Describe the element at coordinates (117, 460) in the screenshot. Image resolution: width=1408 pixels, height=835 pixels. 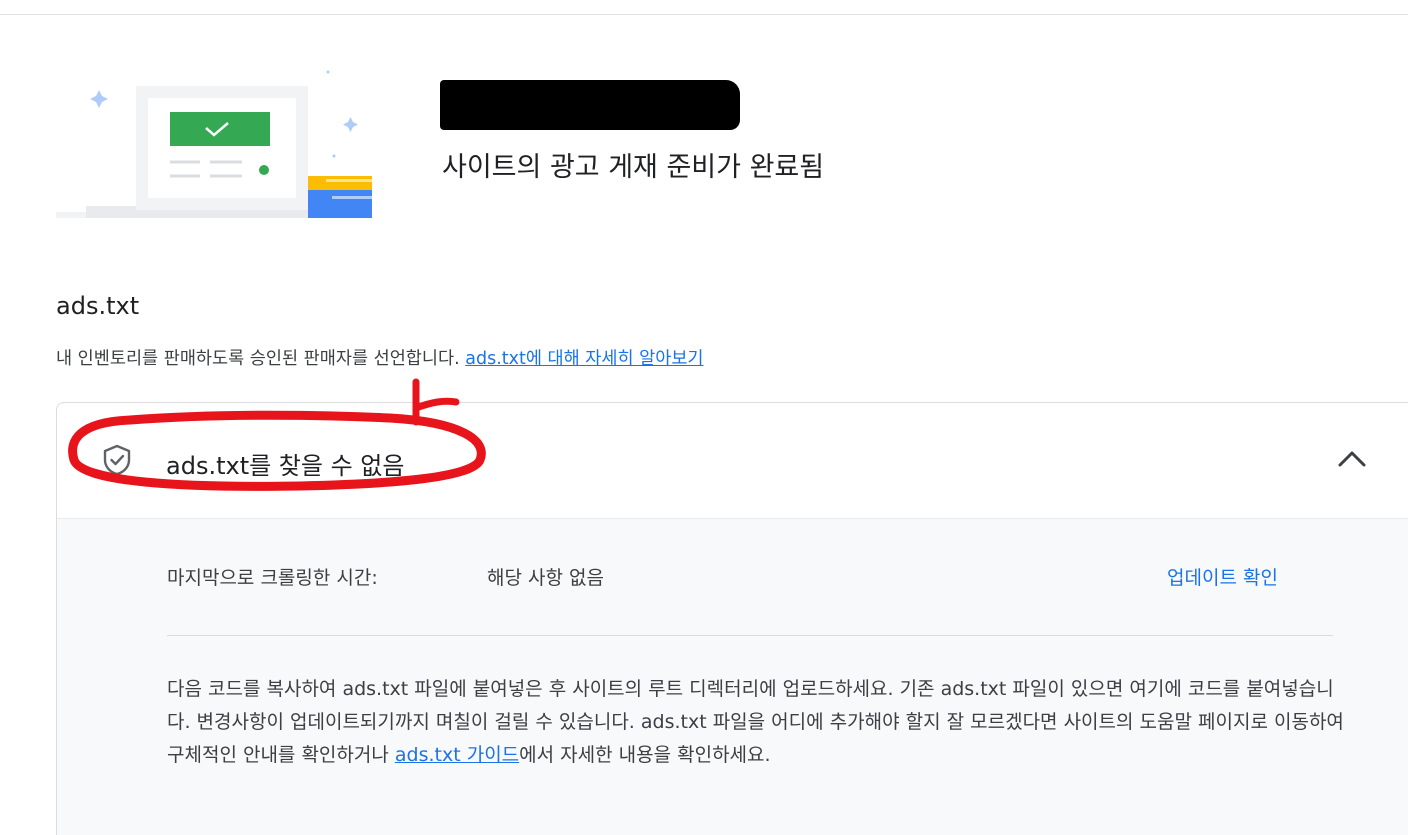
I see `shield-check-icon` at that location.